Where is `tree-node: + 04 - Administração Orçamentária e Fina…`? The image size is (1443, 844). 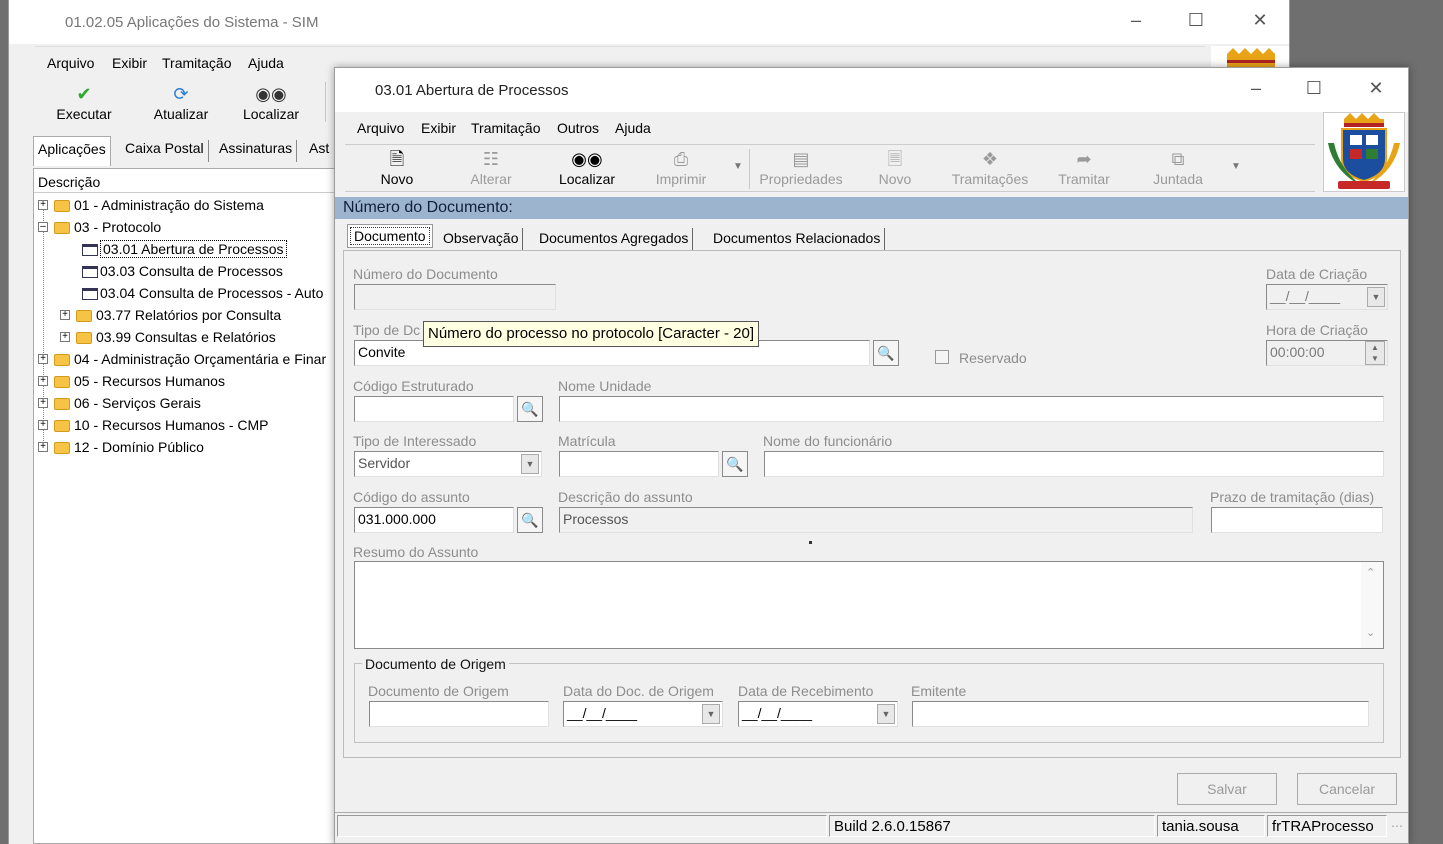 tree-node: + 04 - Administração Orçamentária e Fina… is located at coordinates (182, 359).